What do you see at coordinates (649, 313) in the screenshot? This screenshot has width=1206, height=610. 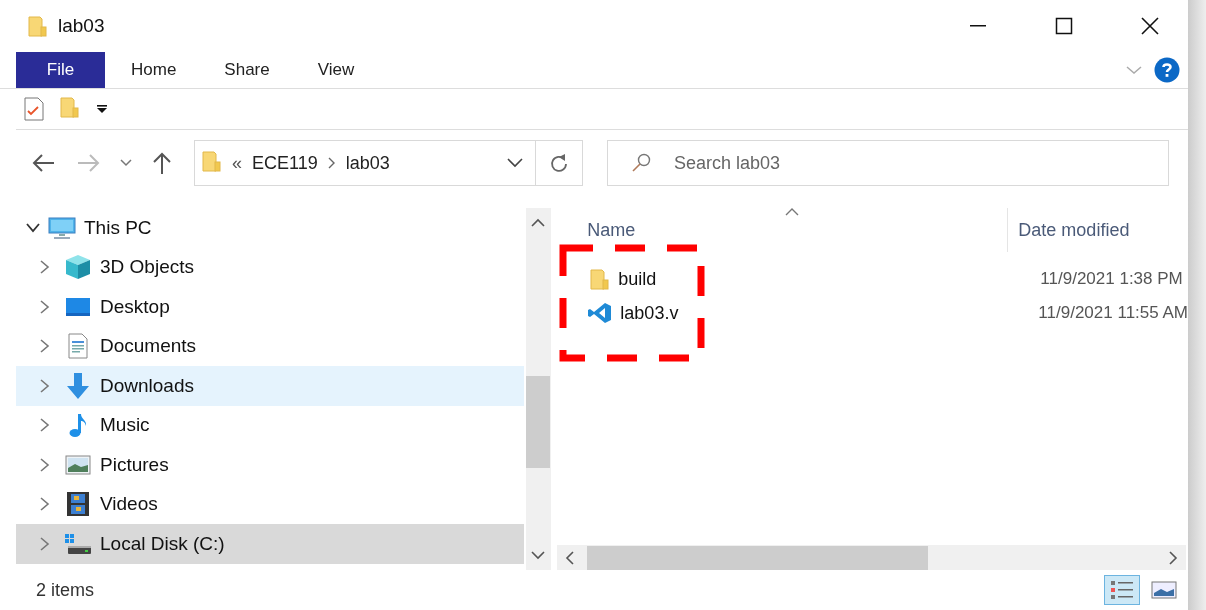 I see `file-name: lab03.v` at bounding box center [649, 313].